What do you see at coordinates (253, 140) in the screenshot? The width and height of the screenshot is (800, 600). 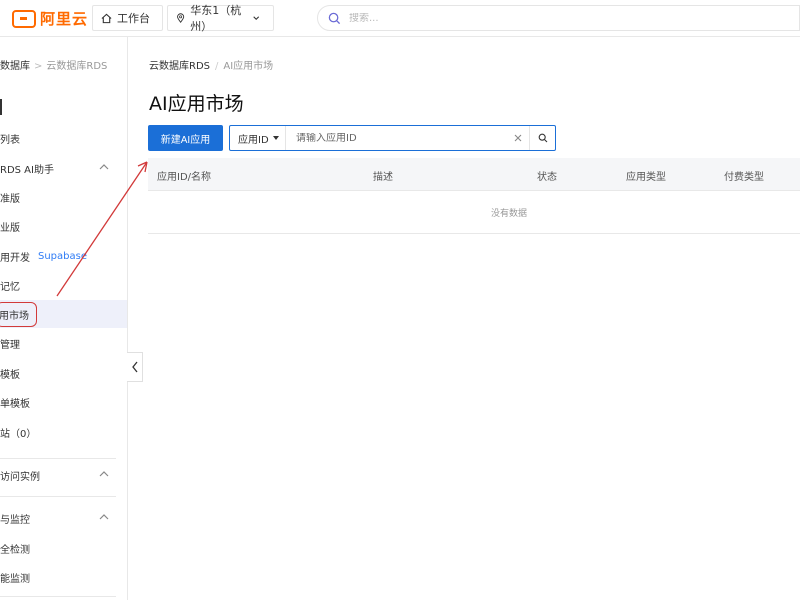 I see `filter-type-label: 应用ID` at bounding box center [253, 140].